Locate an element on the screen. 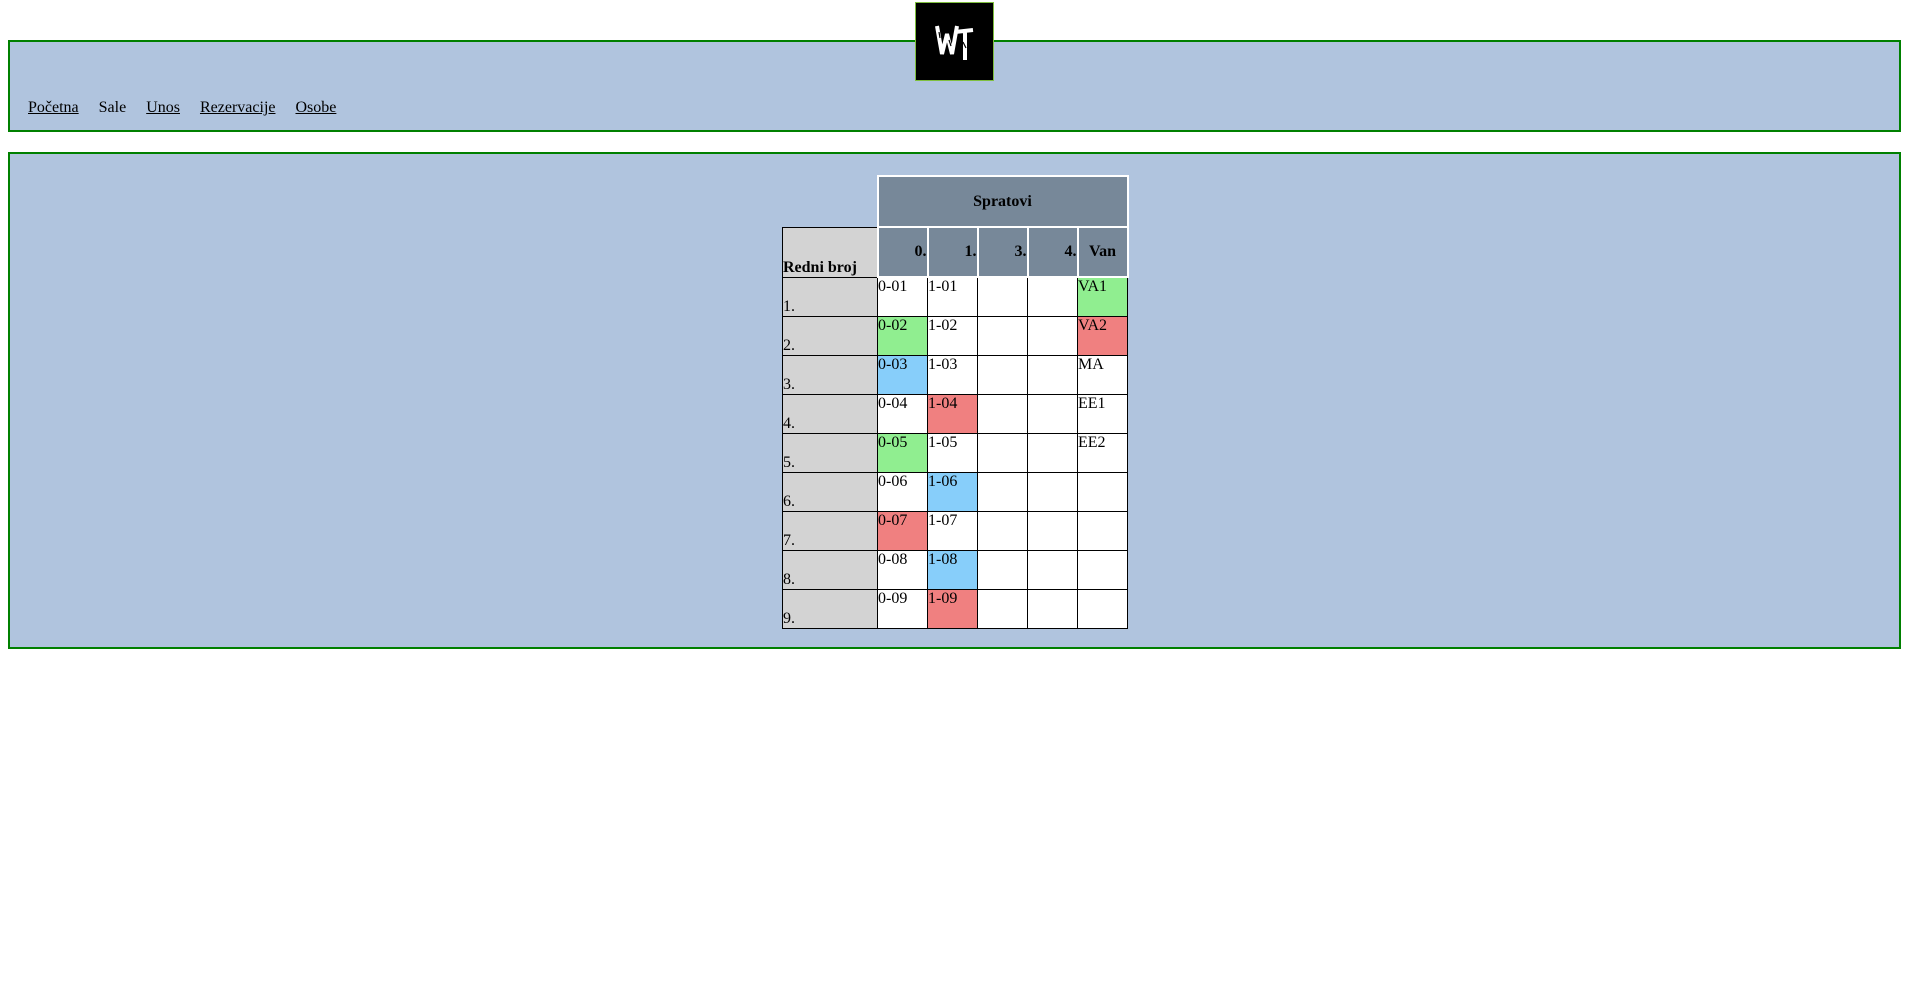 This screenshot has height=999, width=1908. table-row: 9. 0-09 1-09 is located at coordinates (955, 608).